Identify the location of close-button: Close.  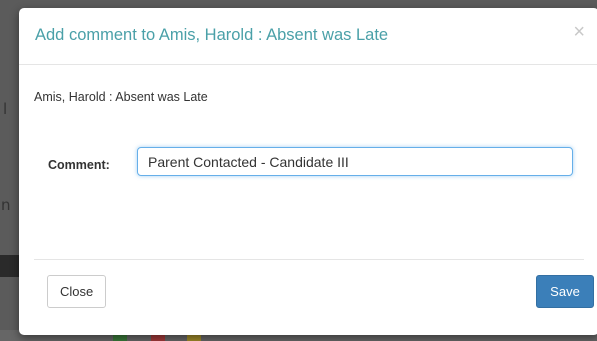
(76, 291).